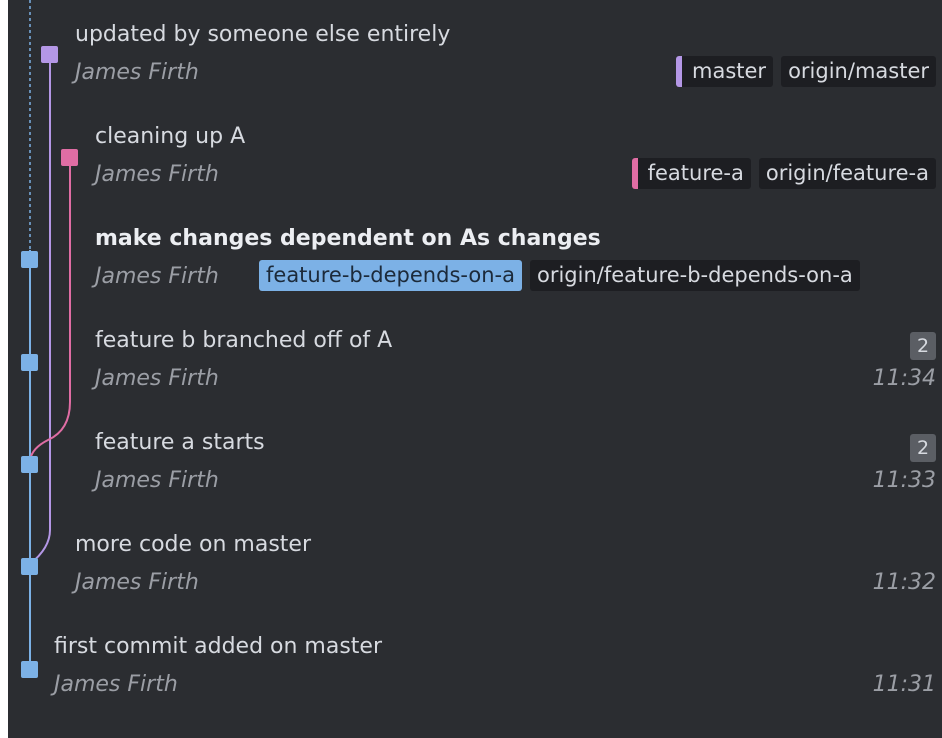  What do you see at coordinates (691, 173) in the screenshot?
I see `branch-label-feature-a: feature-a` at bounding box center [691, 173].